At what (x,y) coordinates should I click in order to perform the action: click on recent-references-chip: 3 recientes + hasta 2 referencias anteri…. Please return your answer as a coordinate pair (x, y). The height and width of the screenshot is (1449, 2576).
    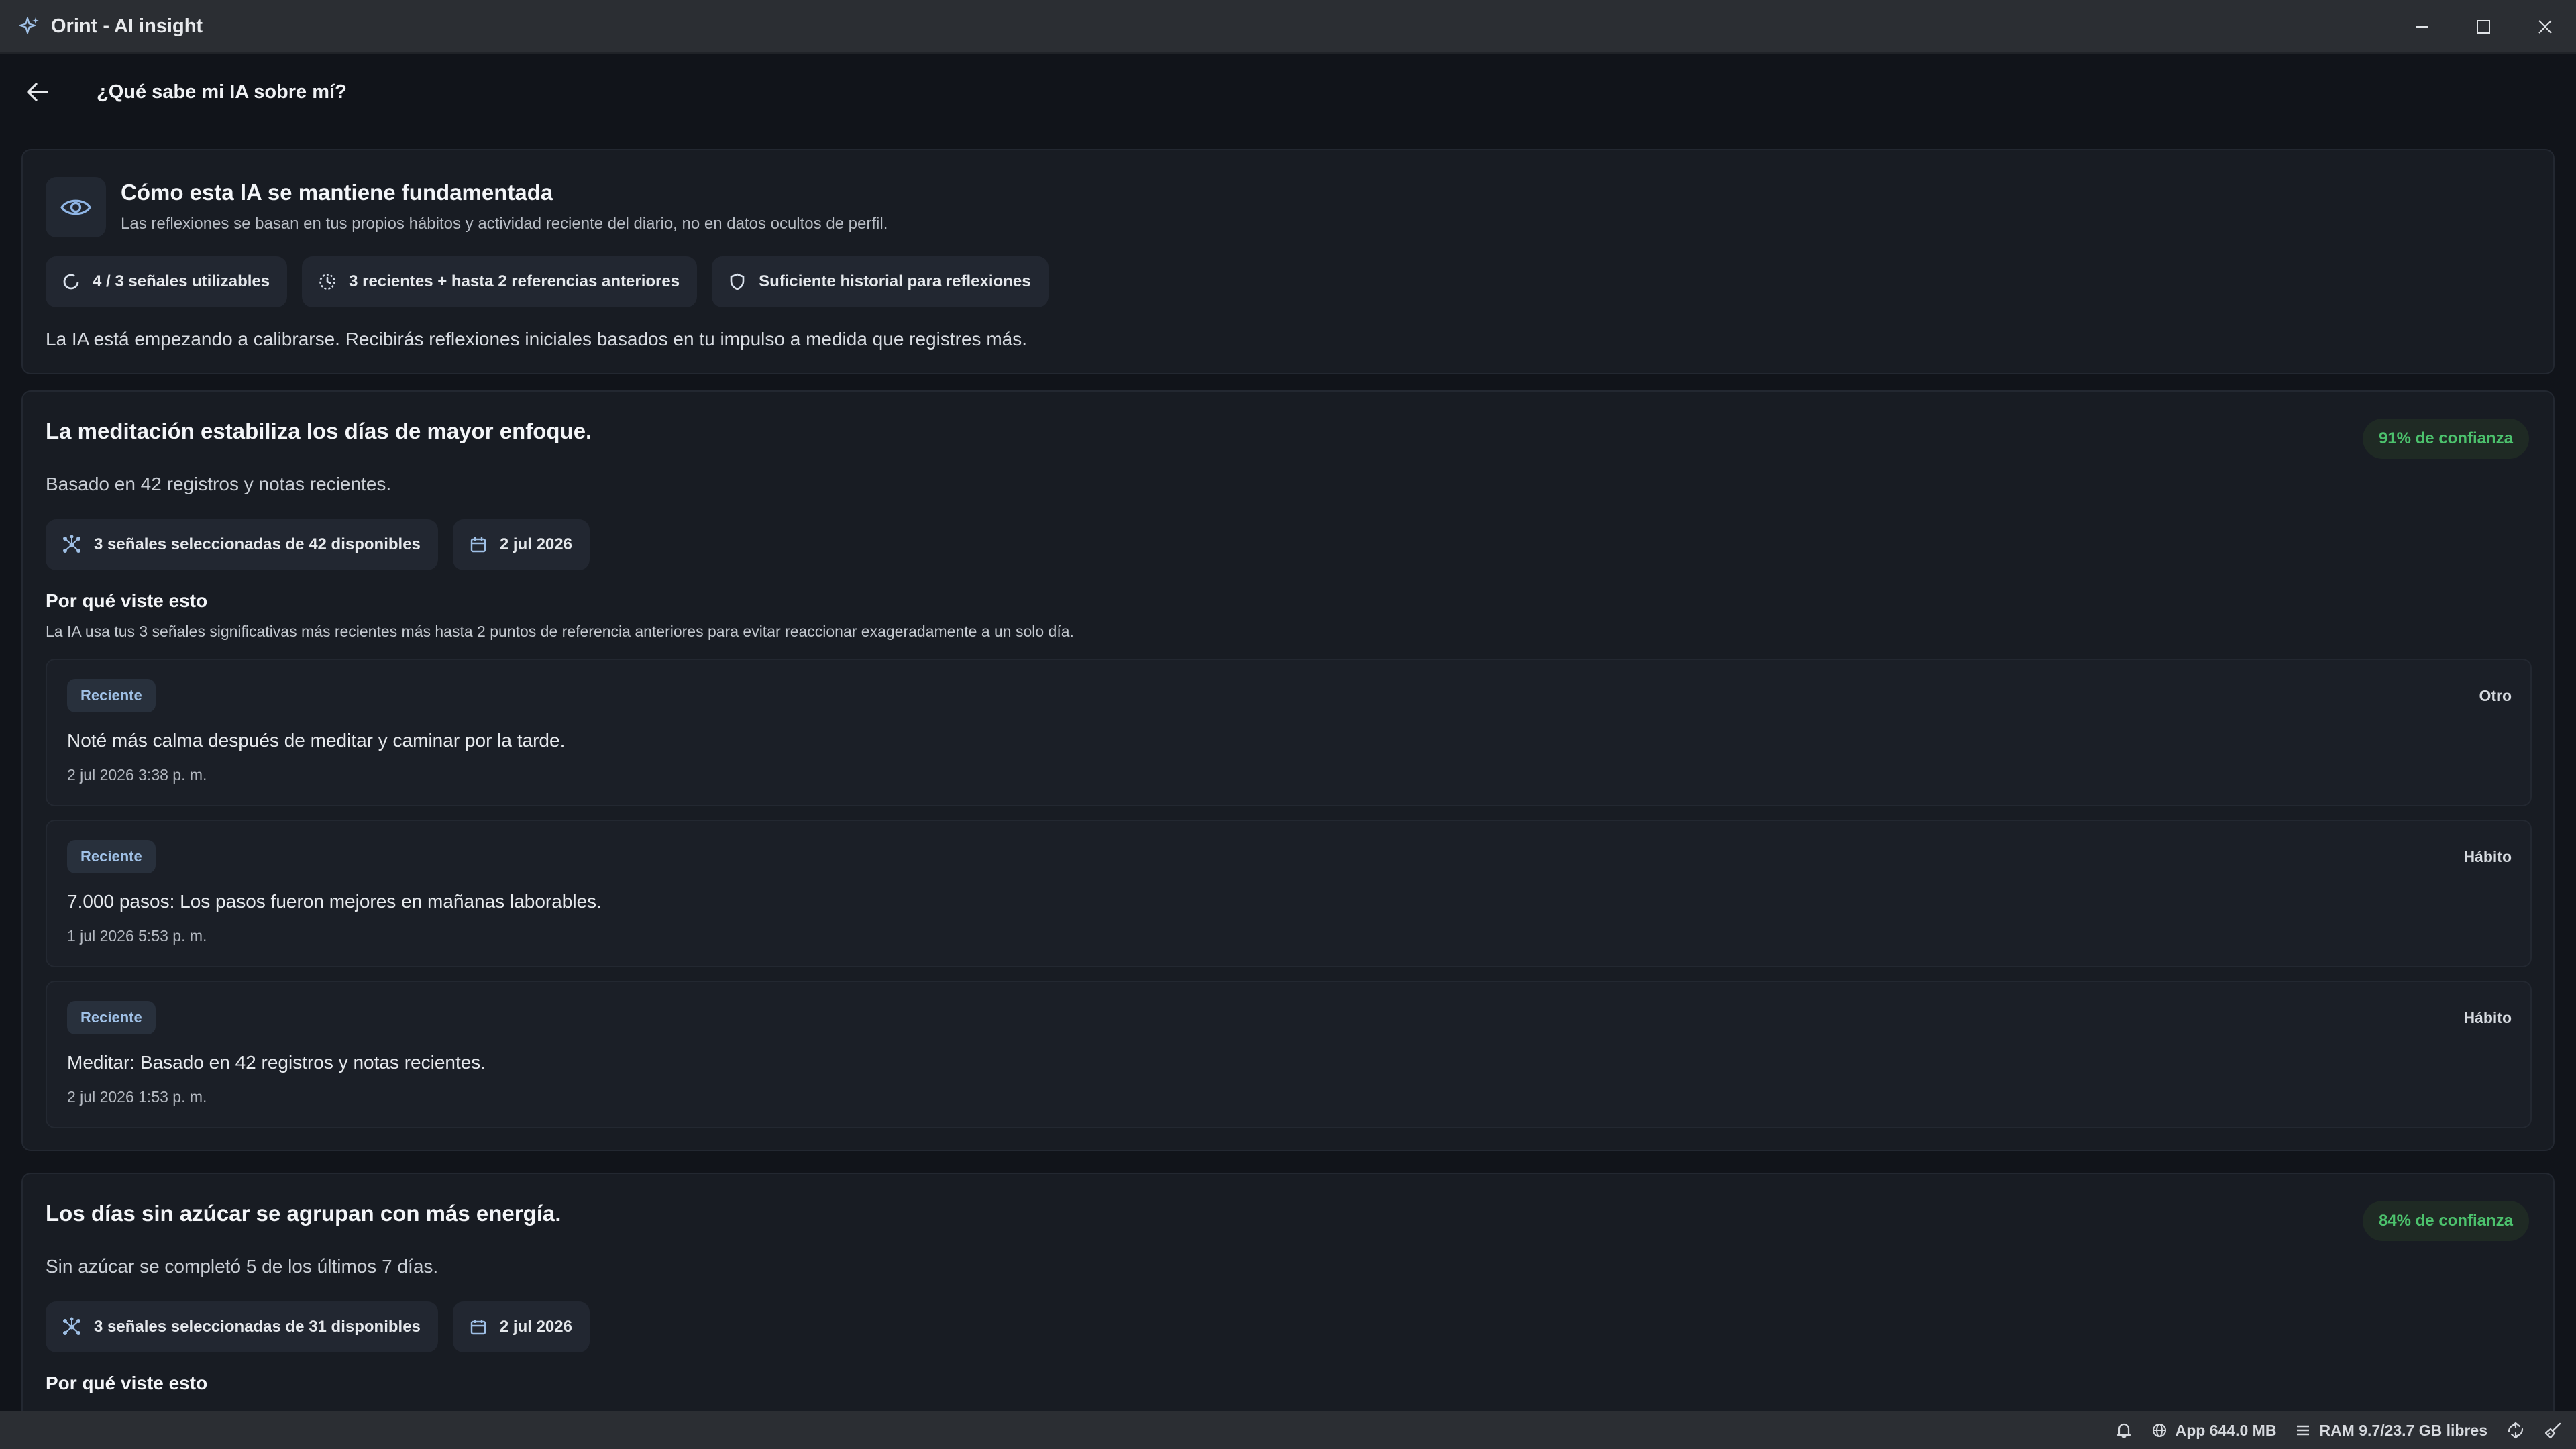
    Looking at the image, I should click on (500, 281).